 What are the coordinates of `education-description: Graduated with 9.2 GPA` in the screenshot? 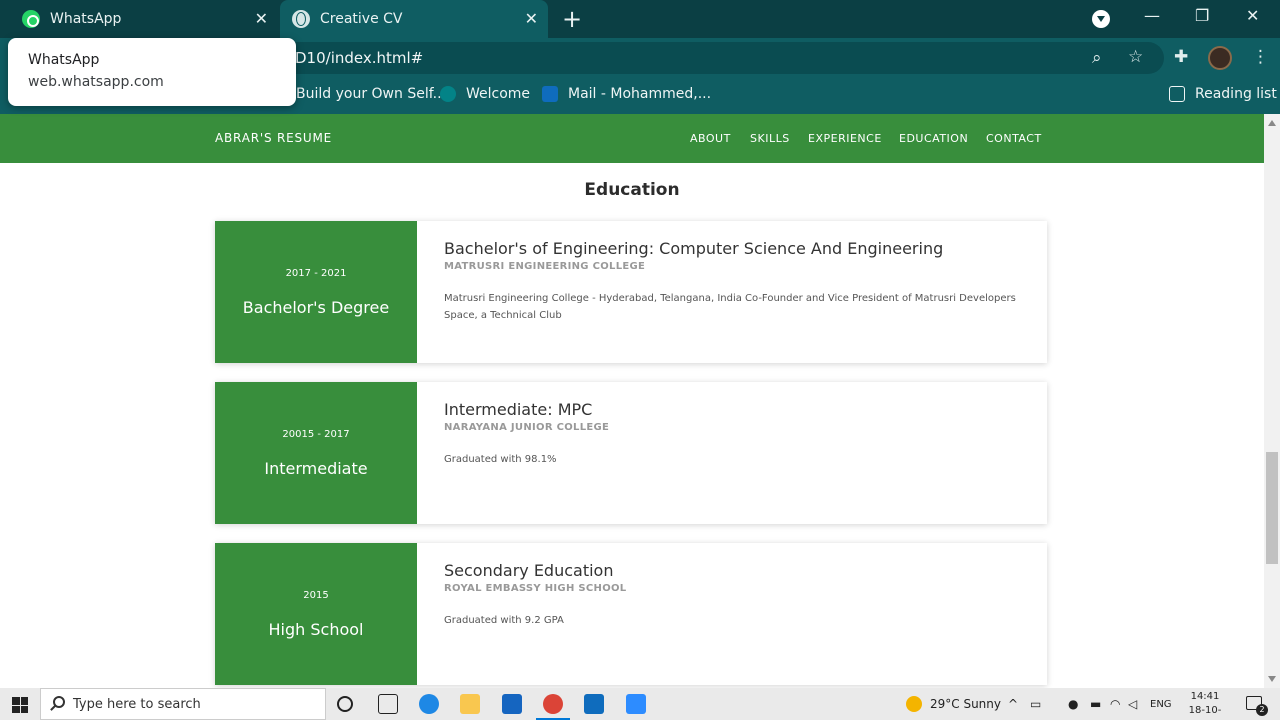 It's located at (504, 620).